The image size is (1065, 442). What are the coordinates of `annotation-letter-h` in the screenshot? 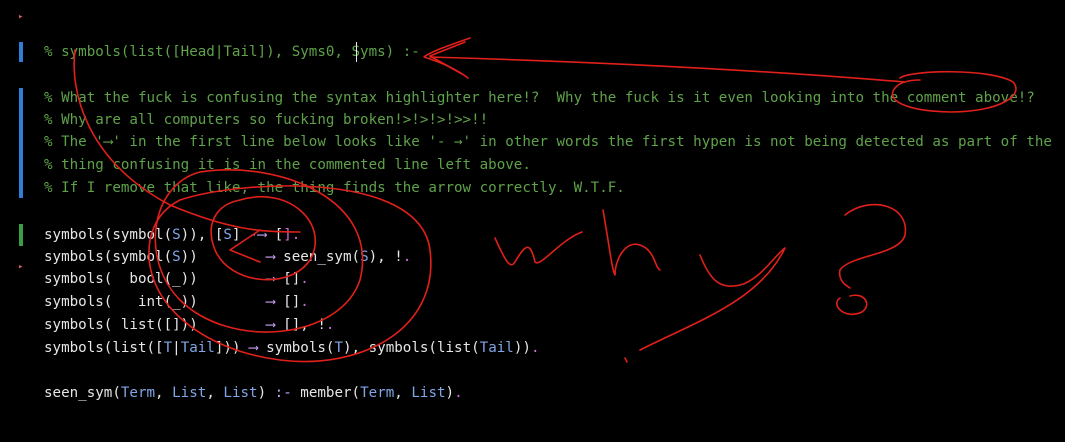 It's located at (631, 242).